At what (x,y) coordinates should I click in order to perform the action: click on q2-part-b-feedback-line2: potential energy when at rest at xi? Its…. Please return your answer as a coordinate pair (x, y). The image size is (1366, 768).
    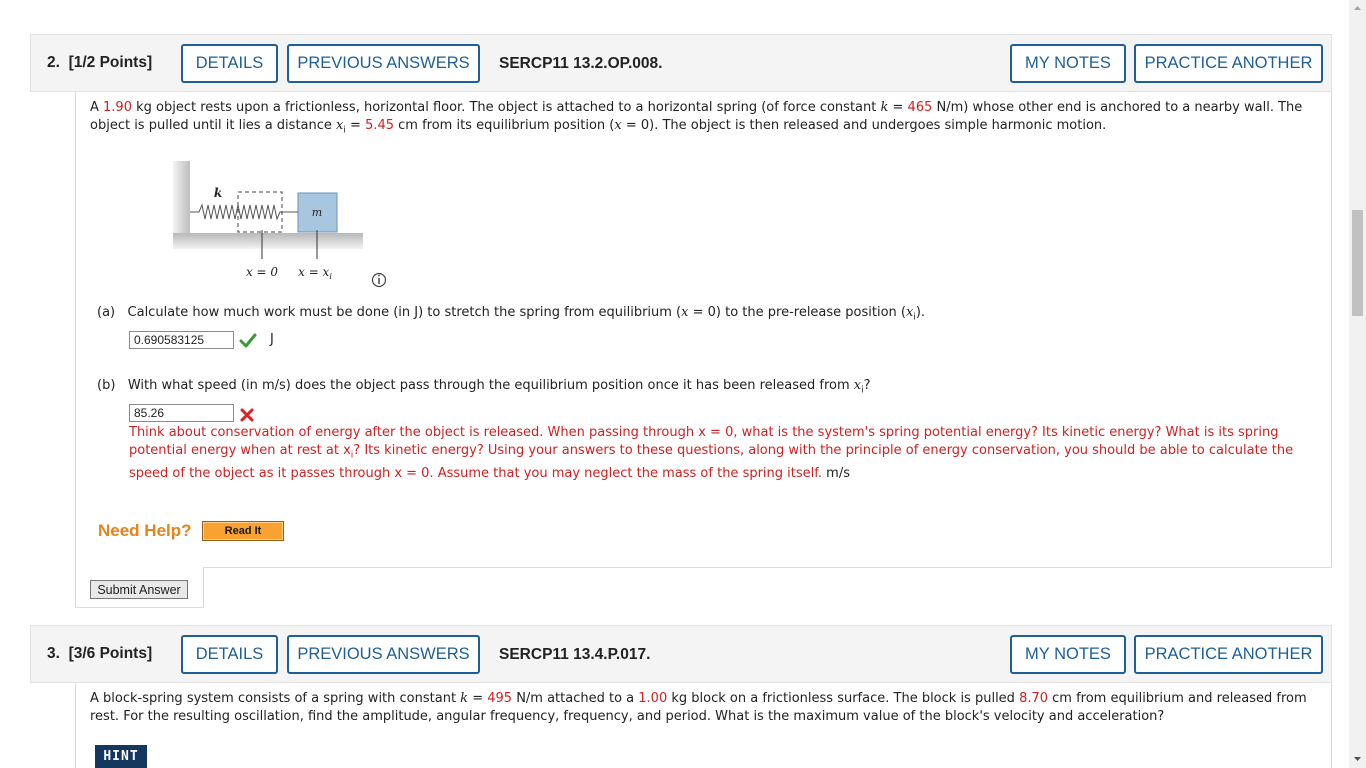
    Looking at the image, I should click on (711, 452).